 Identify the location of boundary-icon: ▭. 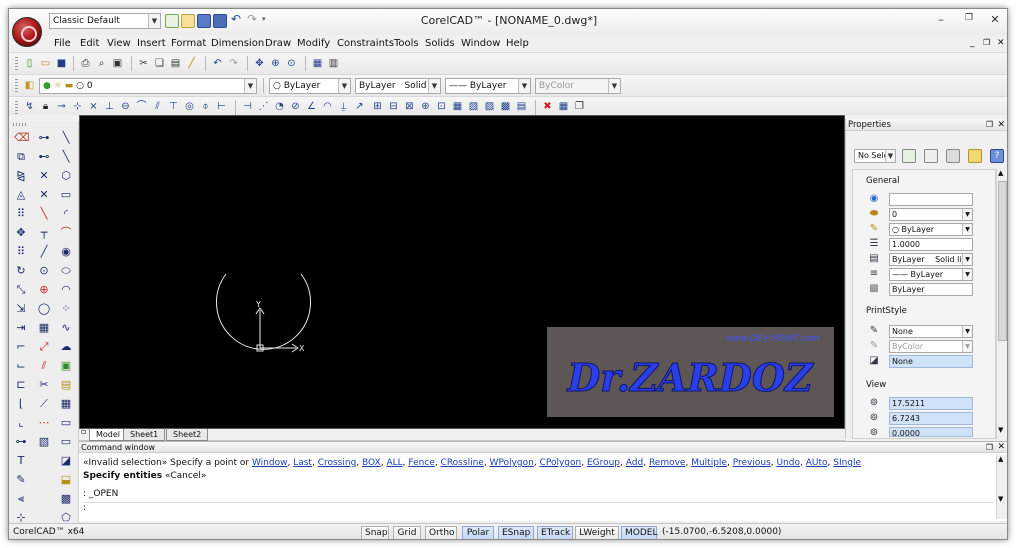
(66, 442).